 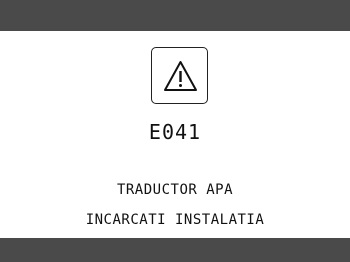 I want to click on bottom-bar, so click(x=175, y=250).